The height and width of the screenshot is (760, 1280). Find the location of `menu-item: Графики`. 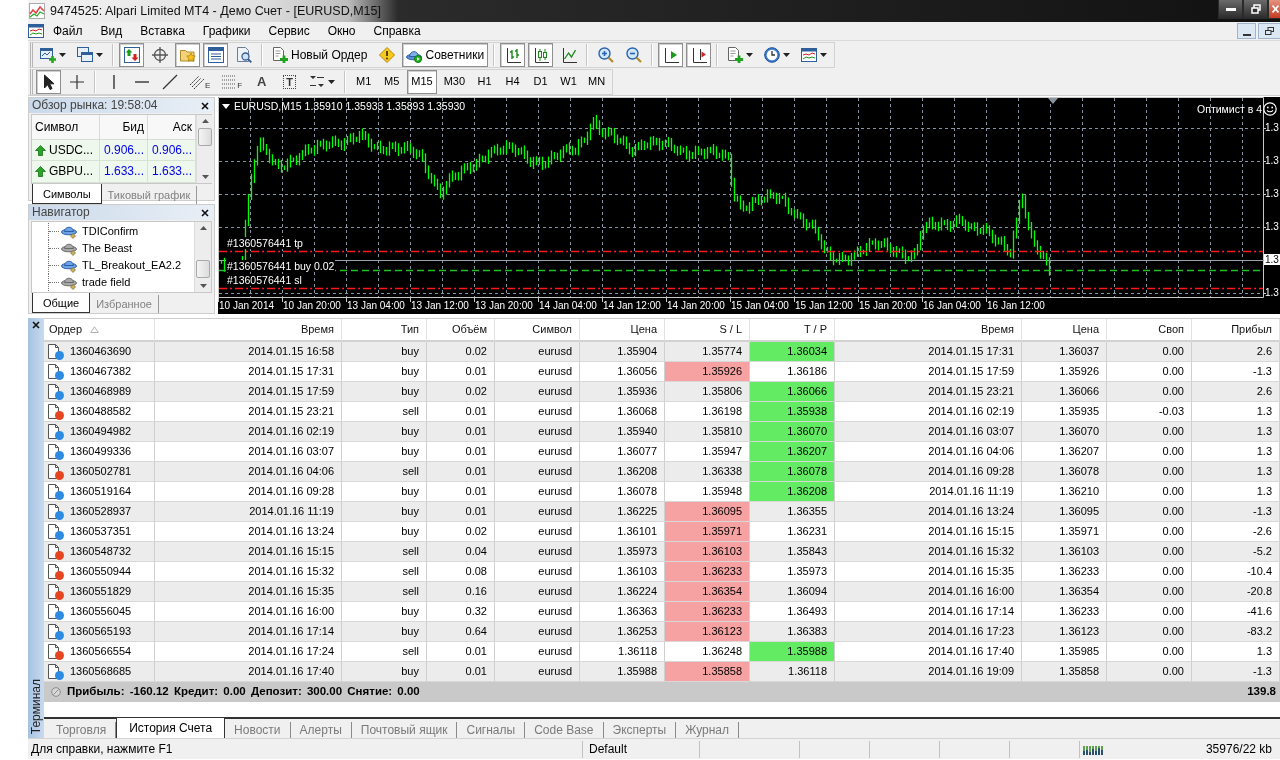

menu-item: Графики is located at coordinates (226, 31).